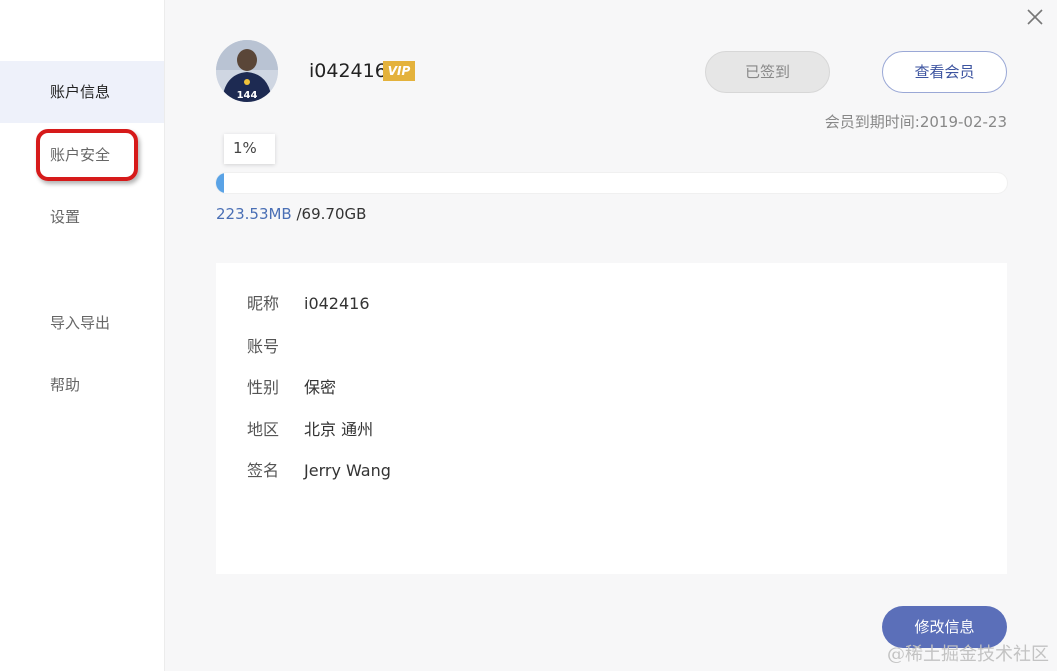 This screenshot has height=671, width=1057. I want to click on profile-row-gender: 性别 保密, so click(291, 388).